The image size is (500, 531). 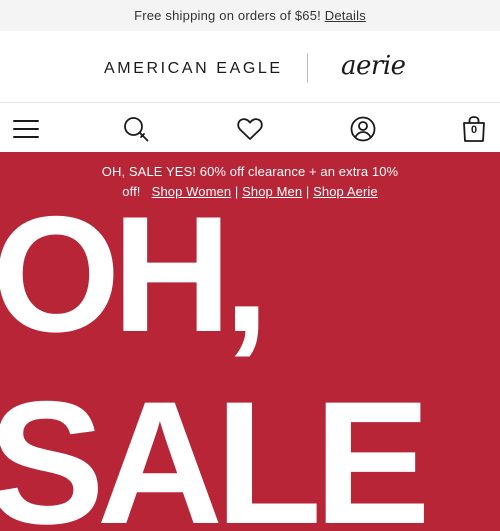 I want to click on promo-bar: Free shipping on orders of $65! Details, so click(x=250, y=15).